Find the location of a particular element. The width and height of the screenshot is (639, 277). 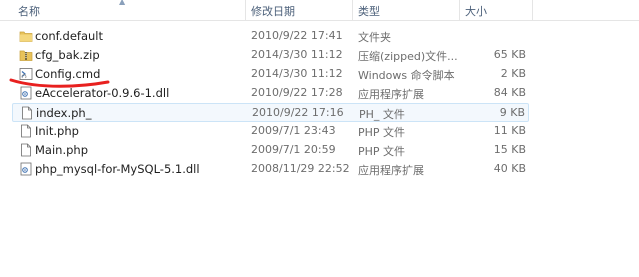

file-row: Main.php 2009/7/1 20:59 PHP 文件 15 KB is located at coordinates (270, 150).